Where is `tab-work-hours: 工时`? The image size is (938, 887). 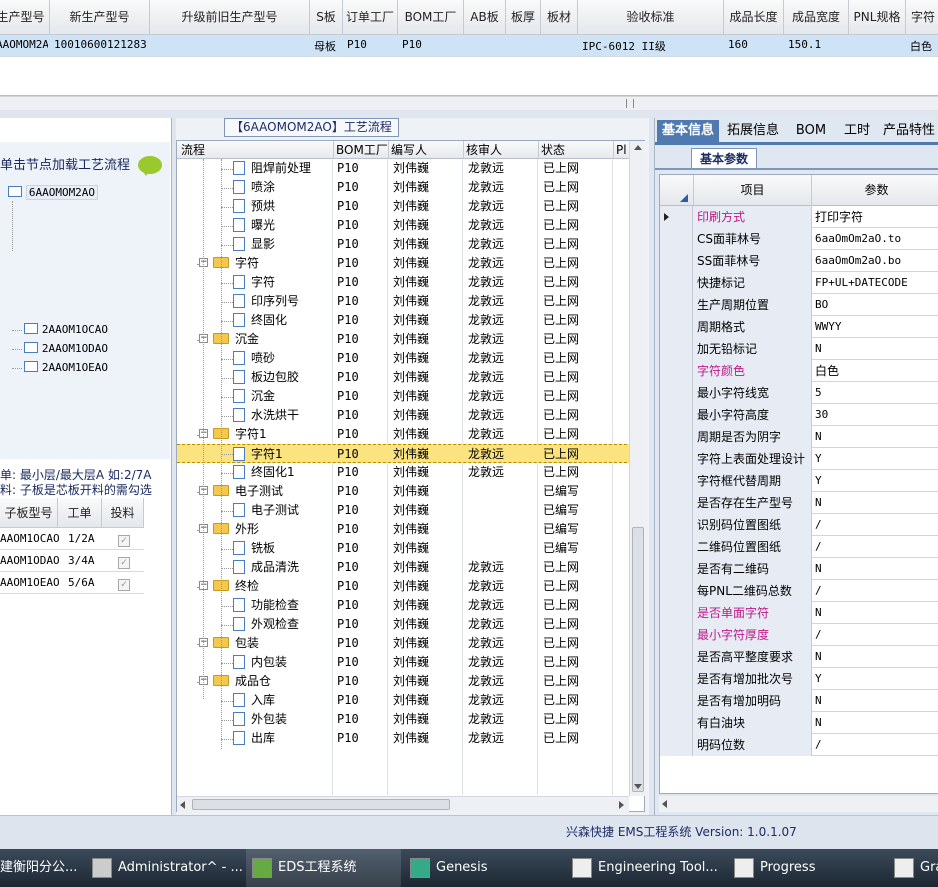 tab-work-hours: 工时 is located at coordinates (857, 131).